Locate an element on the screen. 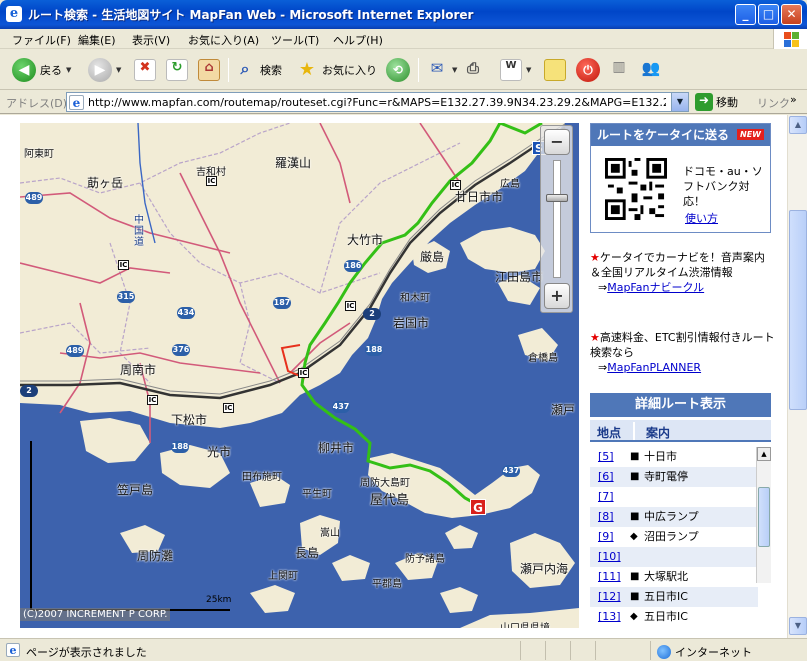  list-item: [8] ■ 中広ランプ is located at coordinates (674, 517).